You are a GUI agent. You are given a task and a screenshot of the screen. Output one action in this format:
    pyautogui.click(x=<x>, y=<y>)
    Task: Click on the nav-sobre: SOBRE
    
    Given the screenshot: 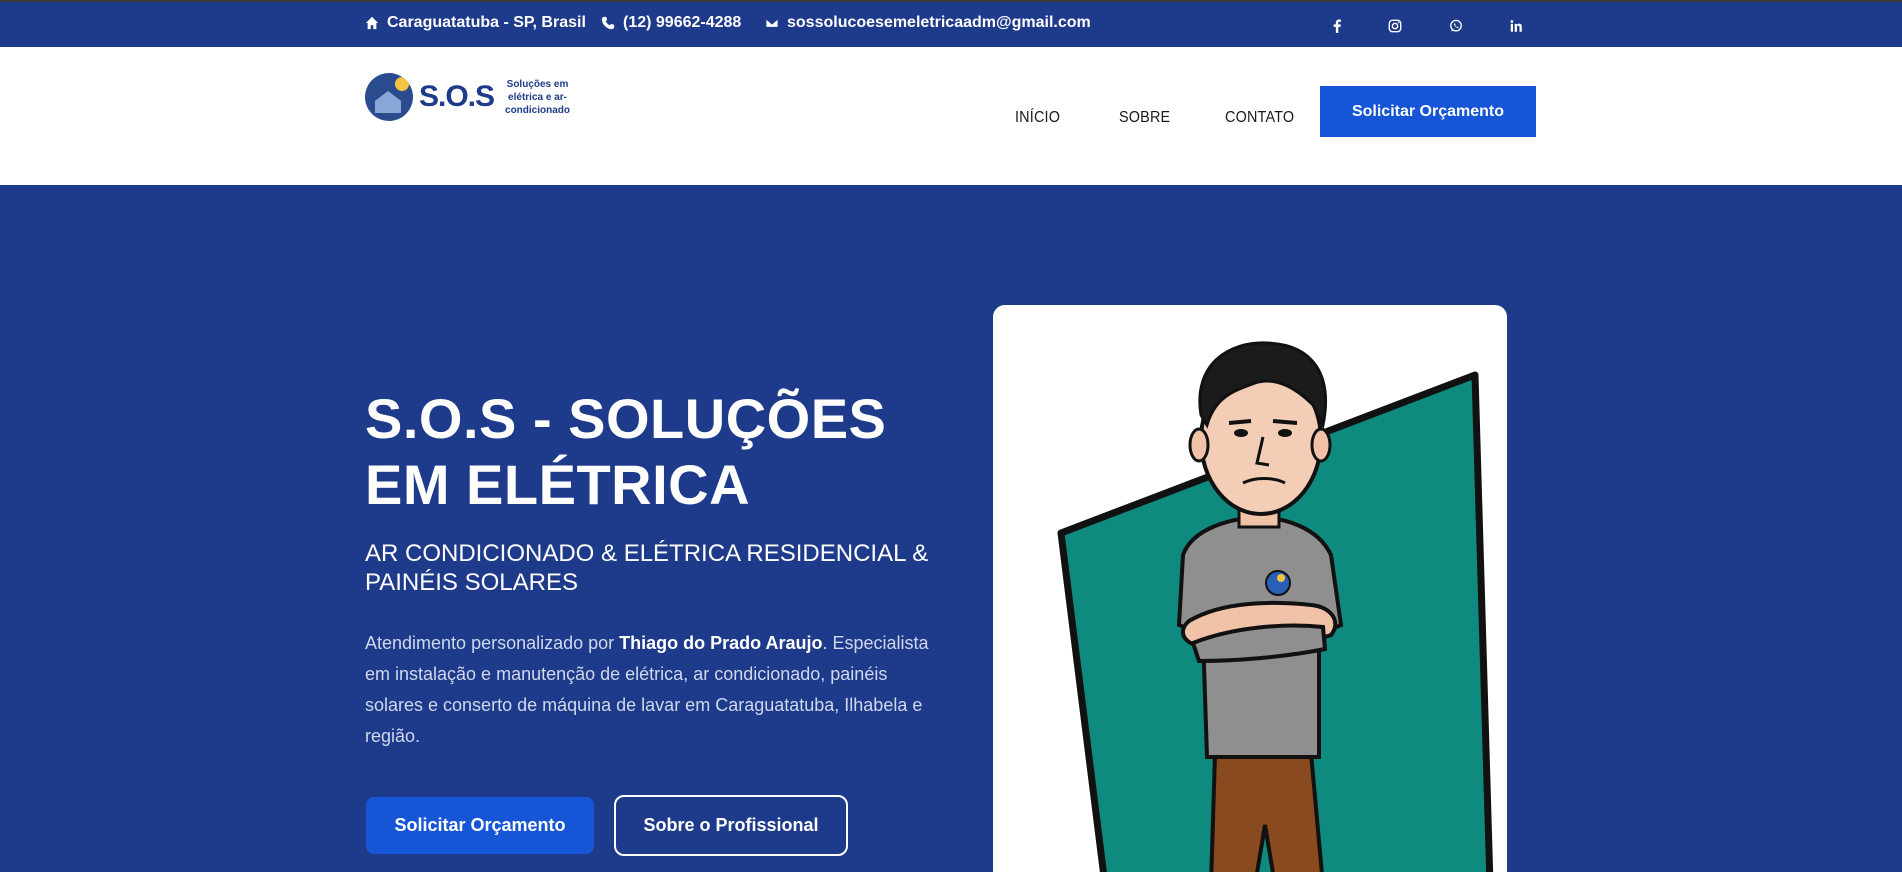 What is the action you would take?
    pyautogui.click(x=1144, y=118)
    